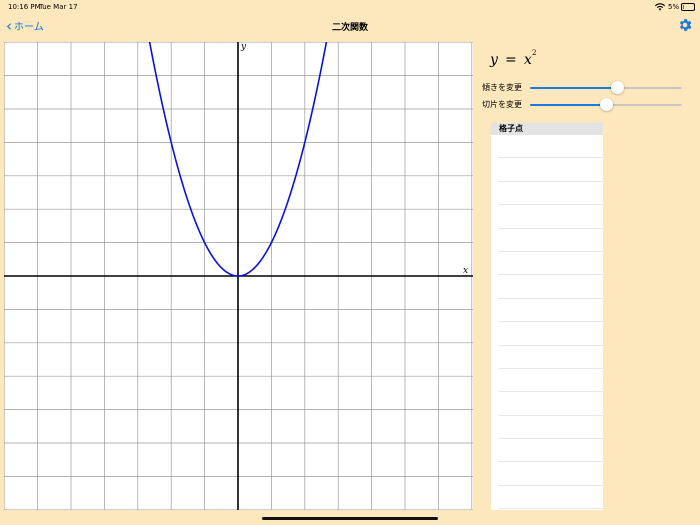 This screenshot has width=700, height=525. Describe the element at coordinates (502, 104) in the screenshot. I see `intercept-slider-label: 切片を変更` at that location.